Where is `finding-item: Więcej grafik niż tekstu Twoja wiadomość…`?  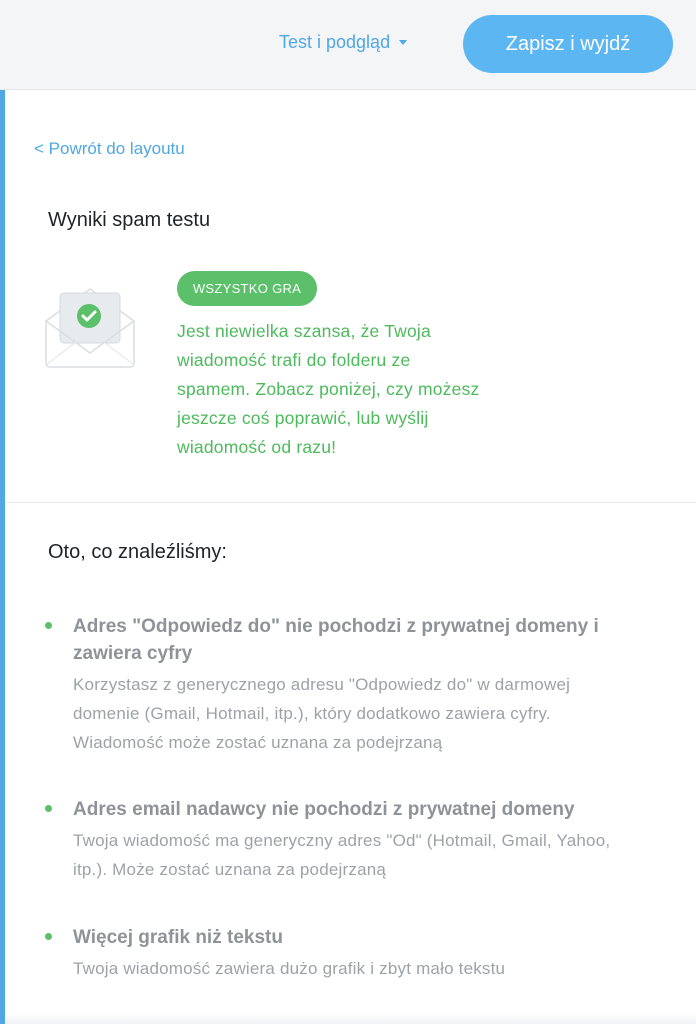
finding-item: Więcej grafik niż tekstu Twoja wiadomość… is located at coordinates (360, 953).